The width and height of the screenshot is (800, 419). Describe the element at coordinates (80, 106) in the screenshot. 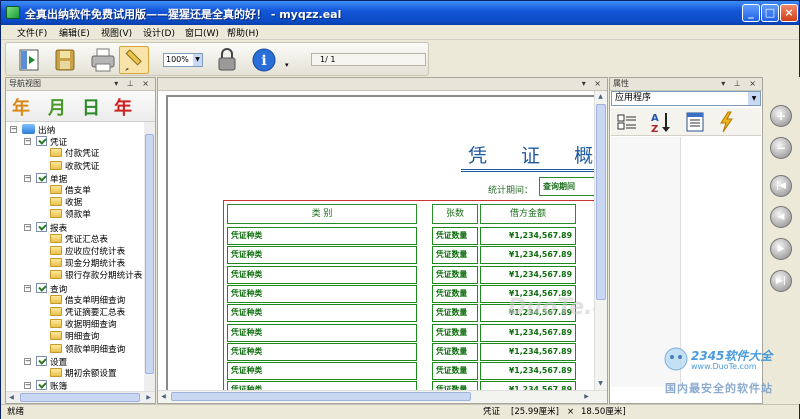

I see `calendar-bar: 年 月 日 年` at that location.